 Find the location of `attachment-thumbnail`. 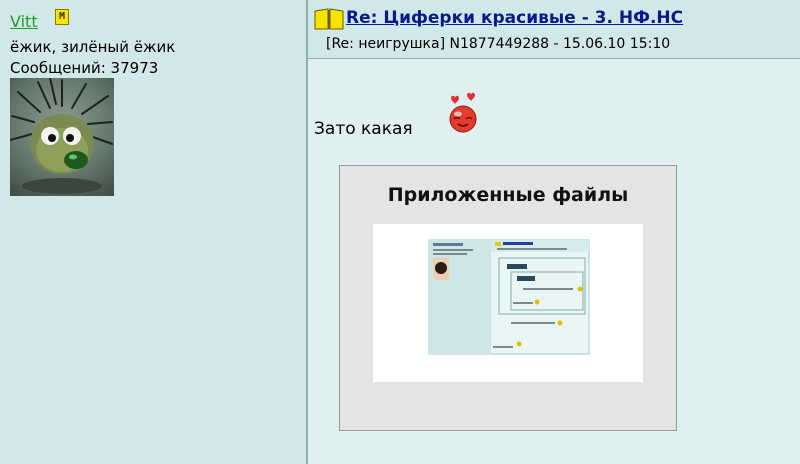

attachment-thumbnail is located at coordinates (508, 303).